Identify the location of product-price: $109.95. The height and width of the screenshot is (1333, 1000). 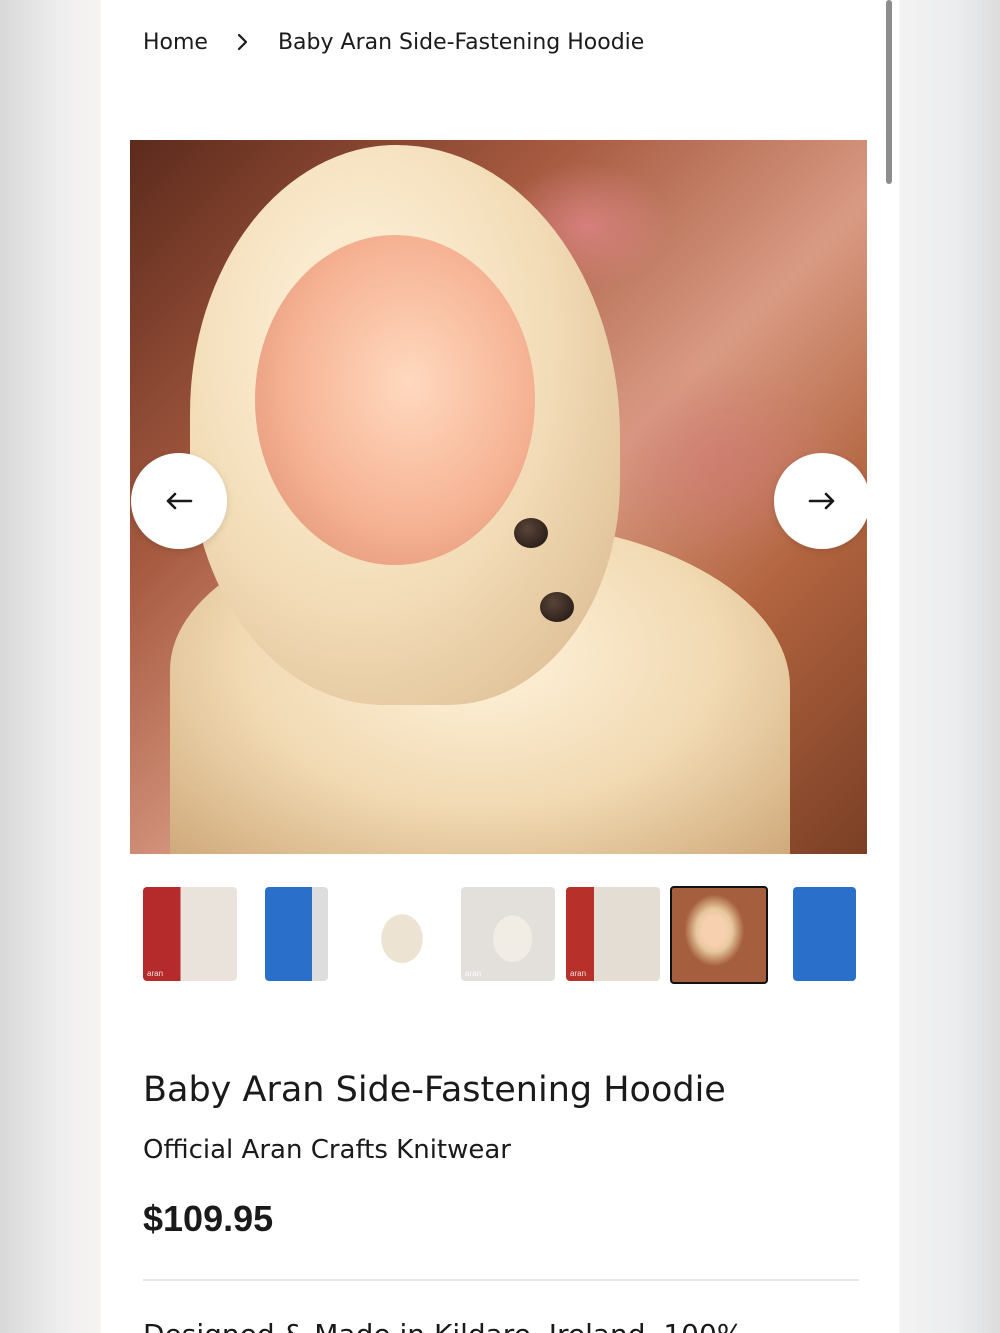
(208, 1218).